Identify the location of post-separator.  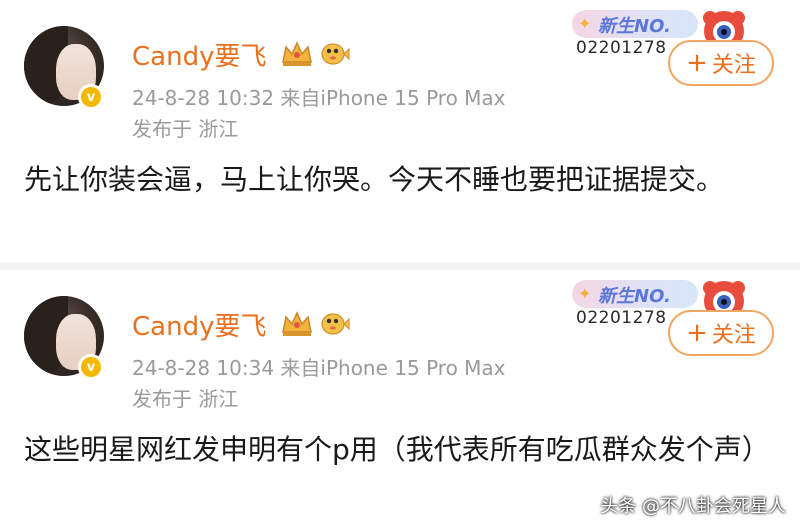
(400, 266).